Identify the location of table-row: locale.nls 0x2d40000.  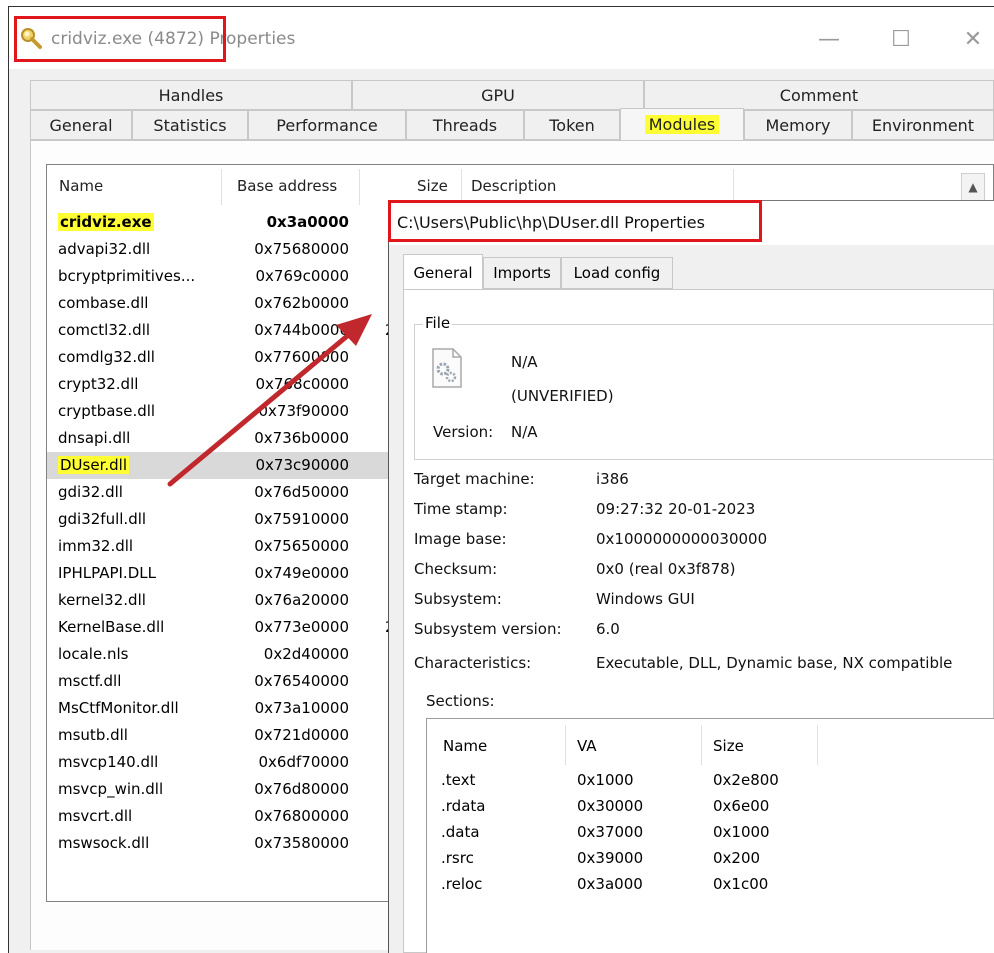
(227, 654).